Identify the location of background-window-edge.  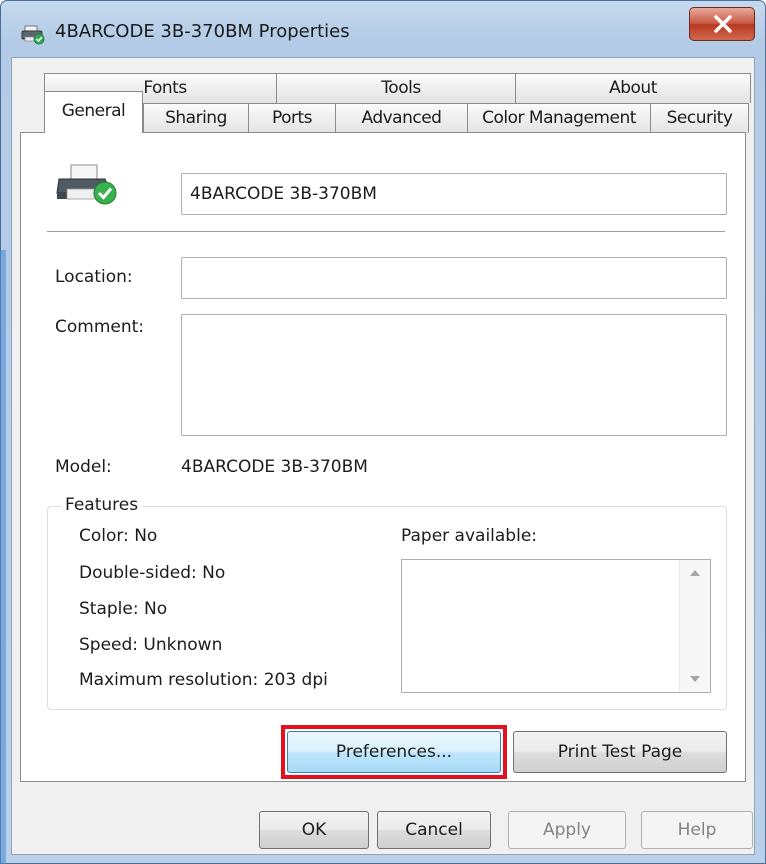
(3, 557).